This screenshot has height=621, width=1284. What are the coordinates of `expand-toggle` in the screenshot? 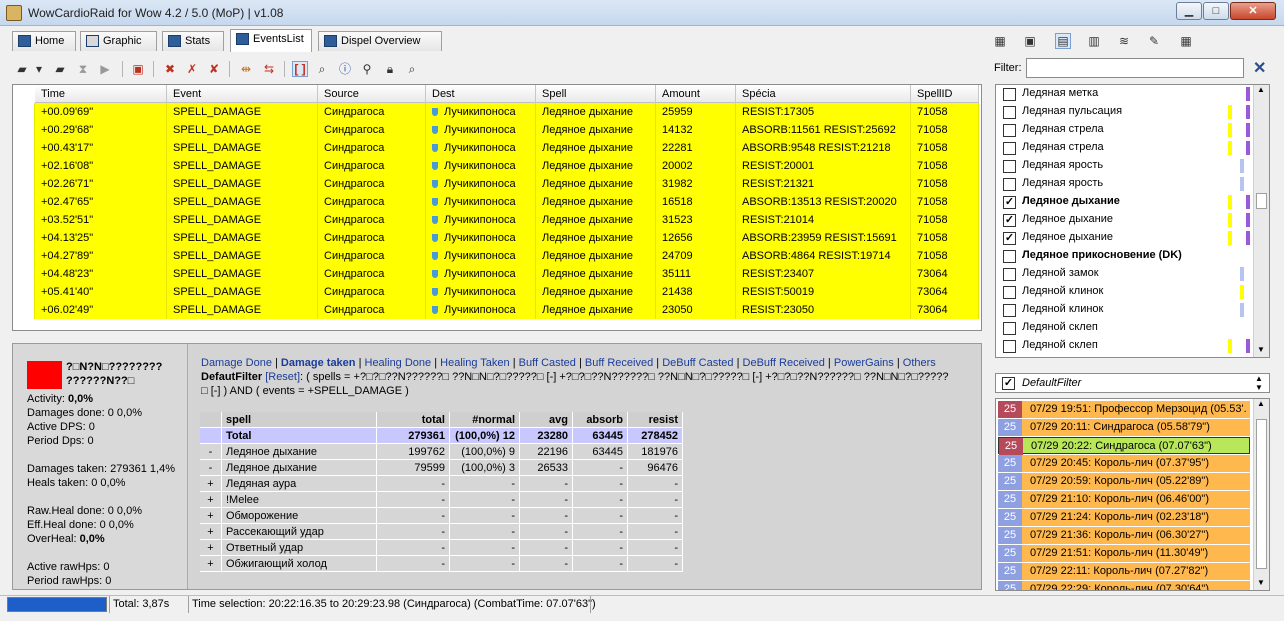 It's located at (211, 436).